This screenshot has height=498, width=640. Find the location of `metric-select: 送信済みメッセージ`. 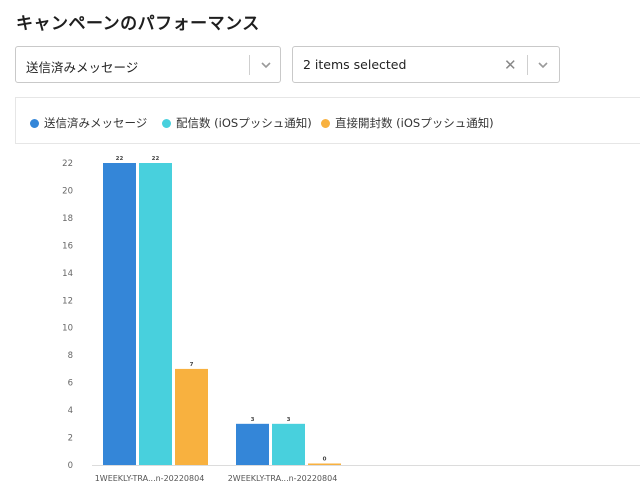

metric-select: 送信済みメッセージ is located at coordinates (148, 64).